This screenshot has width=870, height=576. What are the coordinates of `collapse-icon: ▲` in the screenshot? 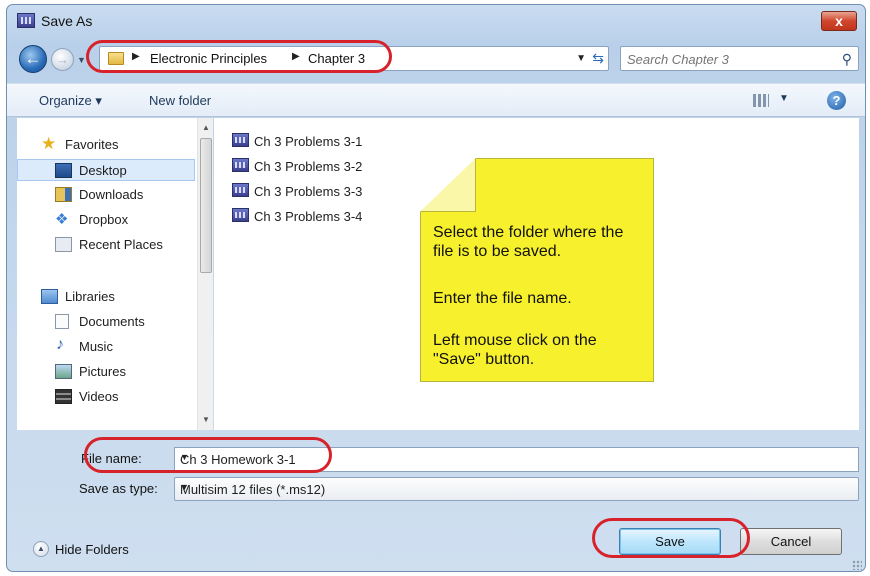 It's located at (41, 549).